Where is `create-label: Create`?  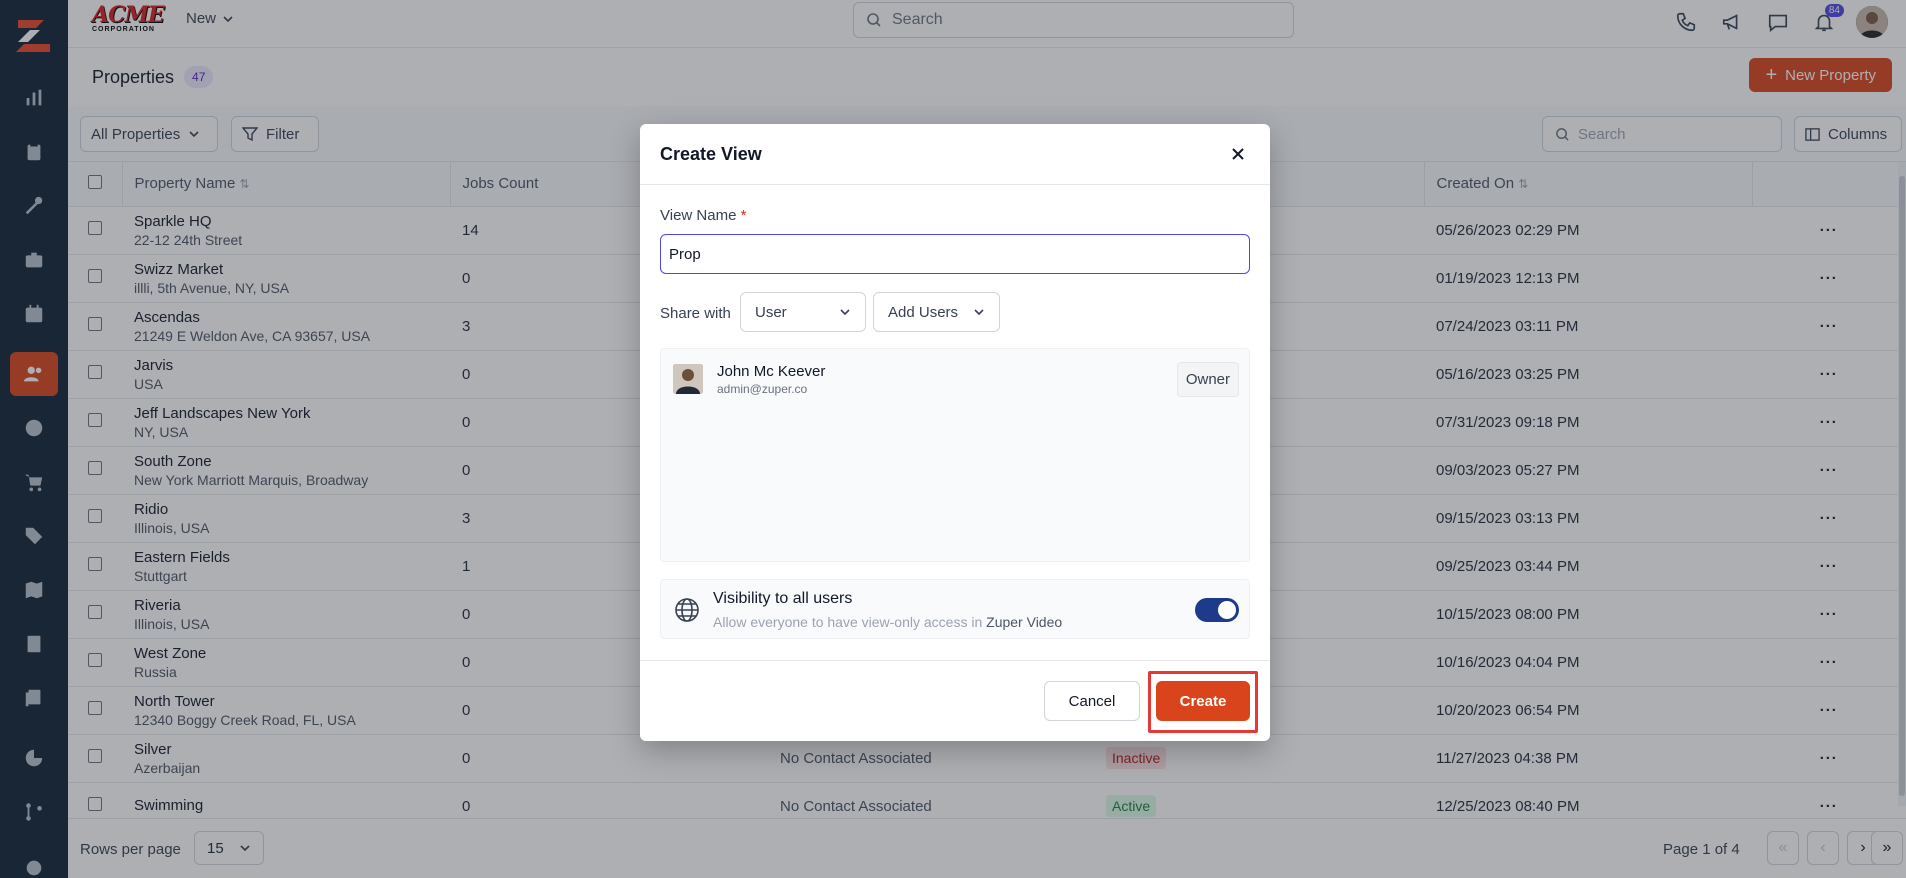
create-label: Create is located at coordinates (1203, 701).